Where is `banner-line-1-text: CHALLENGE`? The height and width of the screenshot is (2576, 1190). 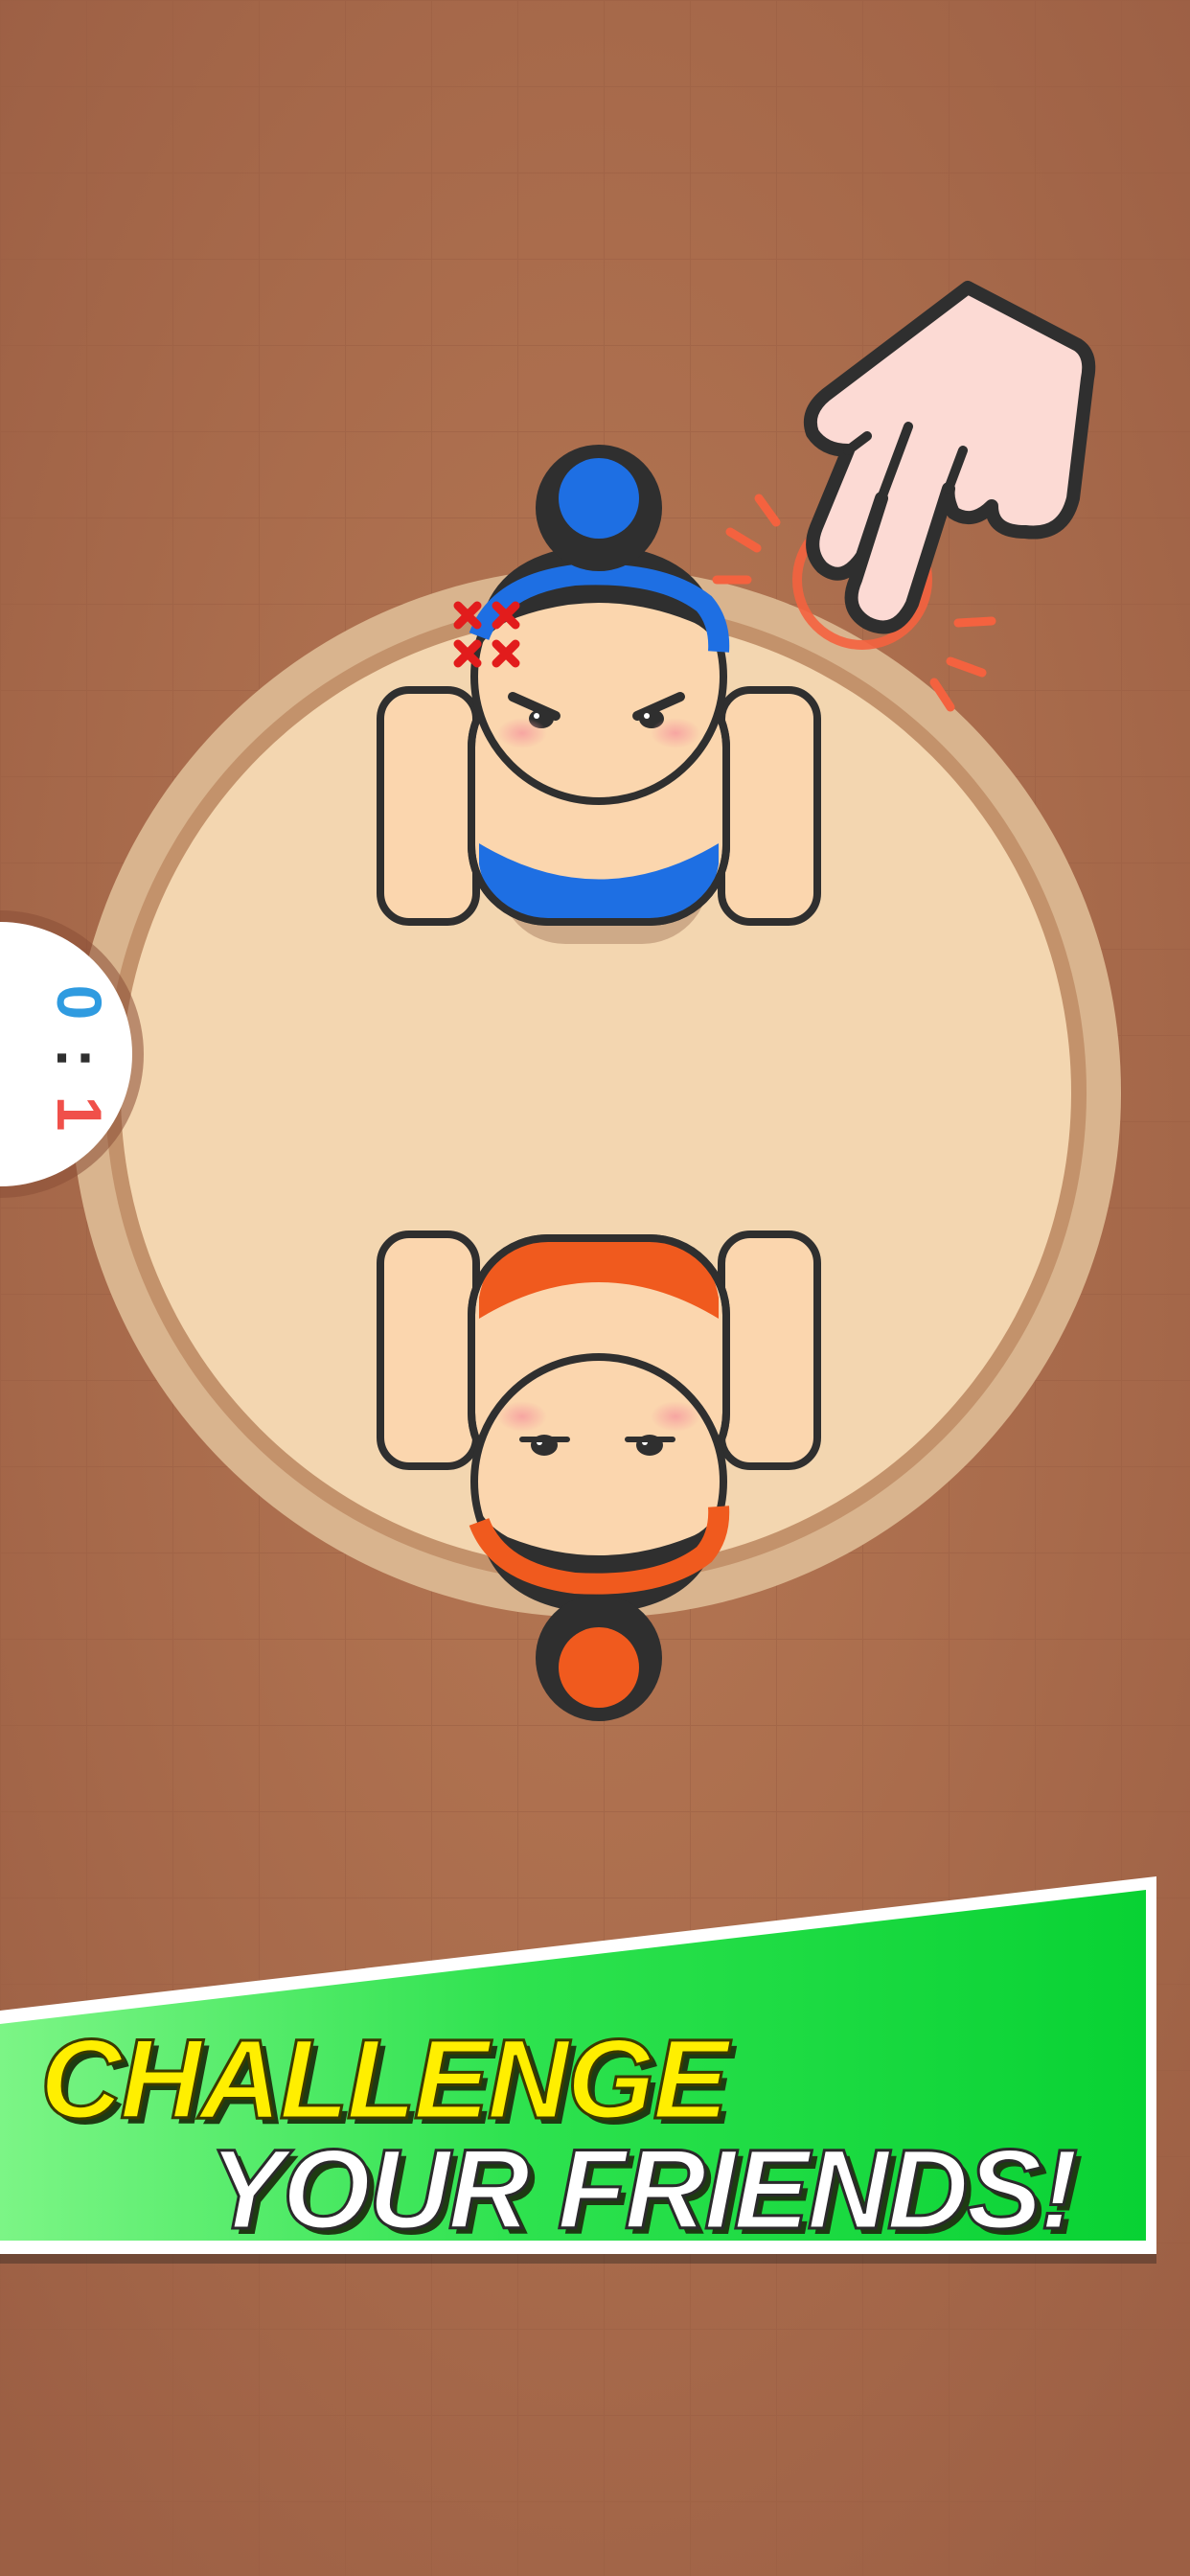 banner-line-1-text: CHALLENGE is located at coordinates (386, 2079).